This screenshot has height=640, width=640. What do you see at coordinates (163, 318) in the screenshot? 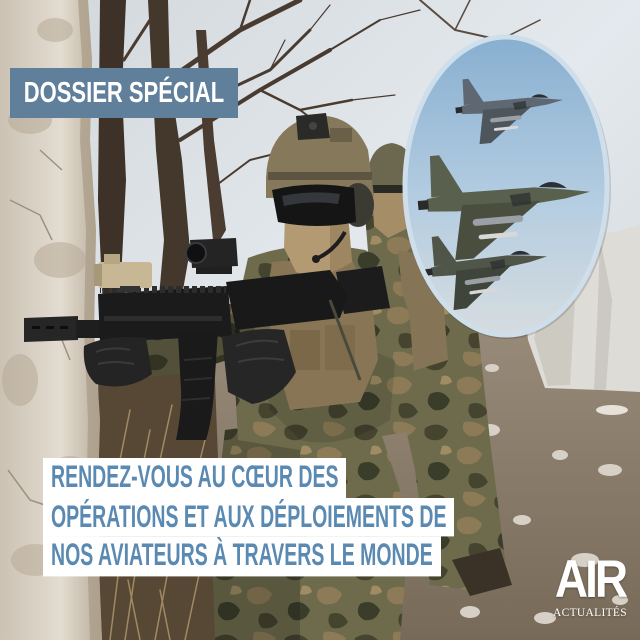
I see `rifle-side-rail` at bounding box center [163, 318].